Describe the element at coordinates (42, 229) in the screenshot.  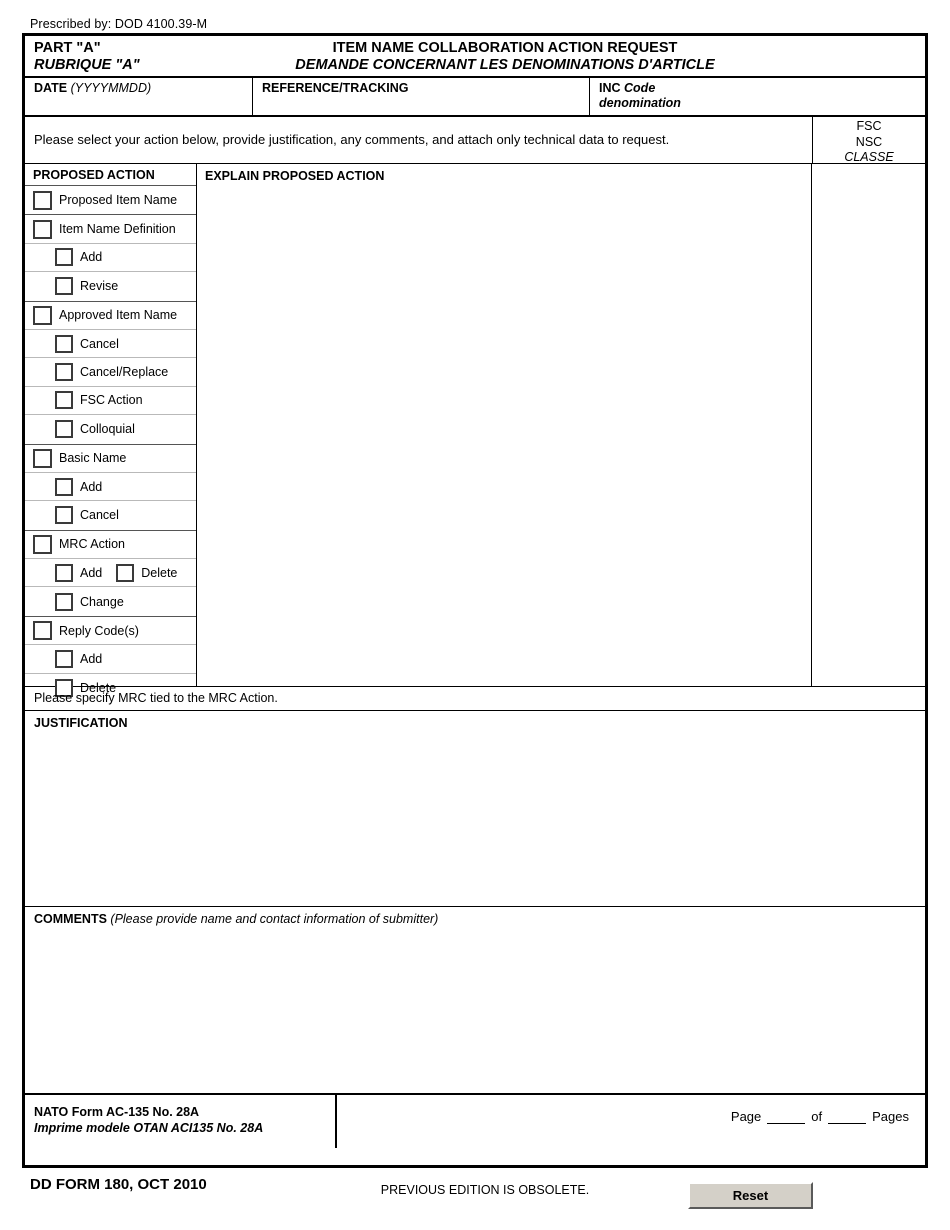
I see `checkbox-item-name-definition` at that location.